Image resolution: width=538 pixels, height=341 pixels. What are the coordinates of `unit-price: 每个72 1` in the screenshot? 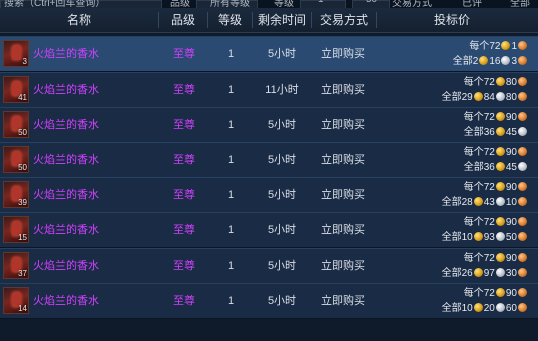 It's located at (498, 47).